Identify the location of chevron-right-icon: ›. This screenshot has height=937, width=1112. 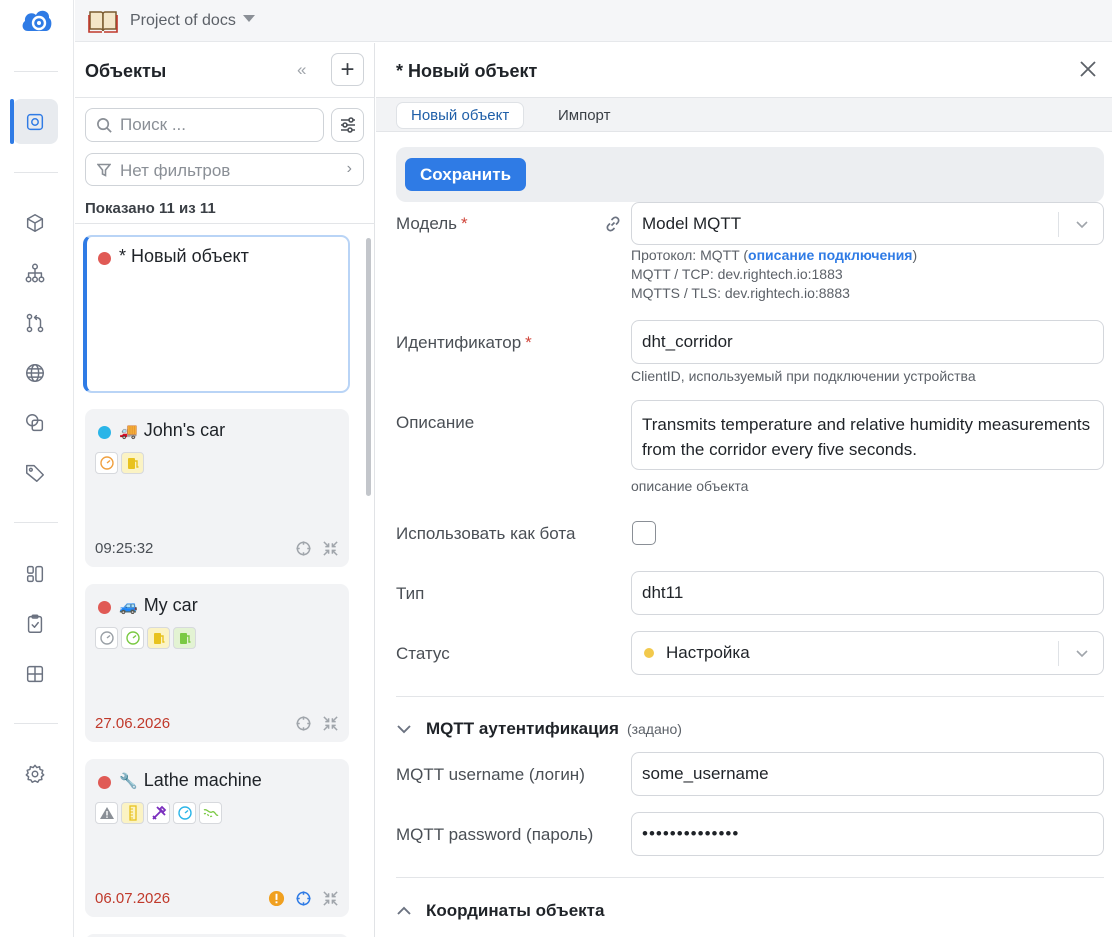
(349, 168).